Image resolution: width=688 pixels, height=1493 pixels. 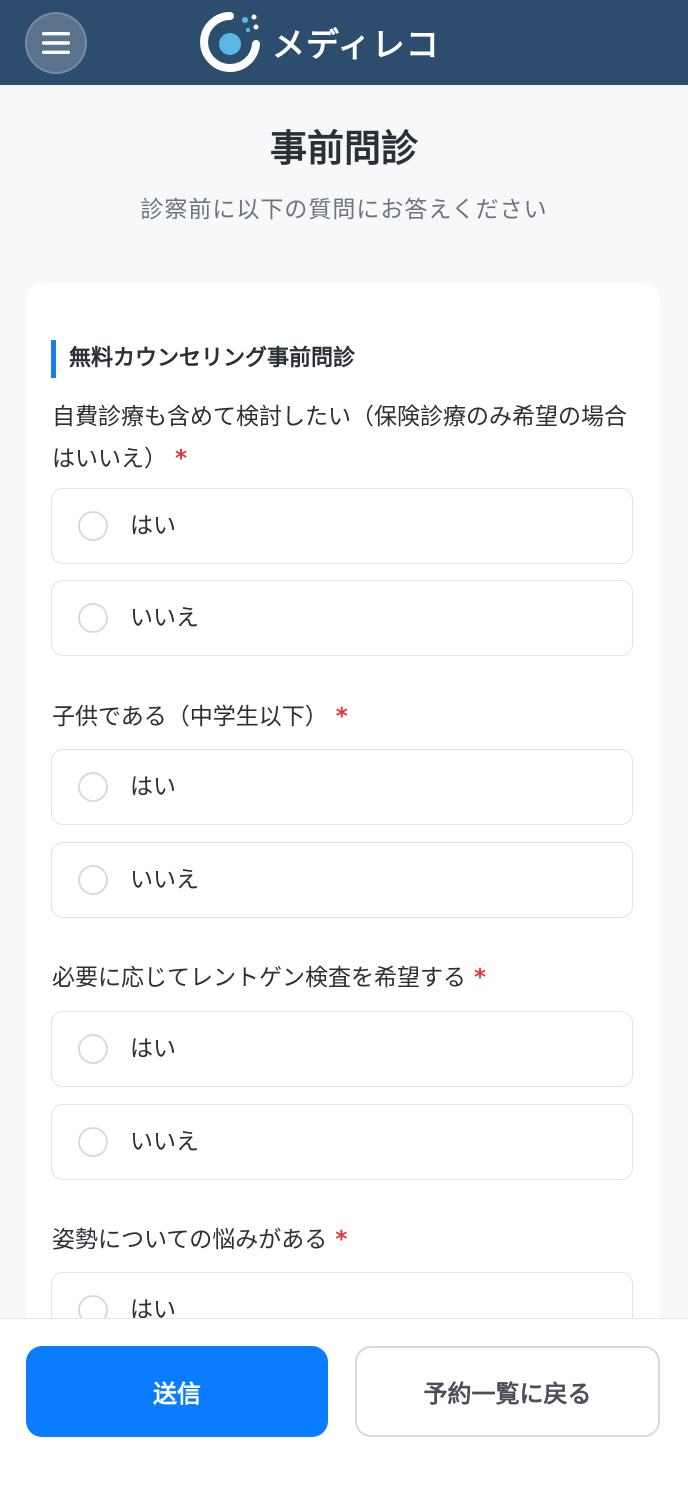 I want to click on back-to-reservations-button: 予約一覧に戻る, so click(x=507, y=1391).